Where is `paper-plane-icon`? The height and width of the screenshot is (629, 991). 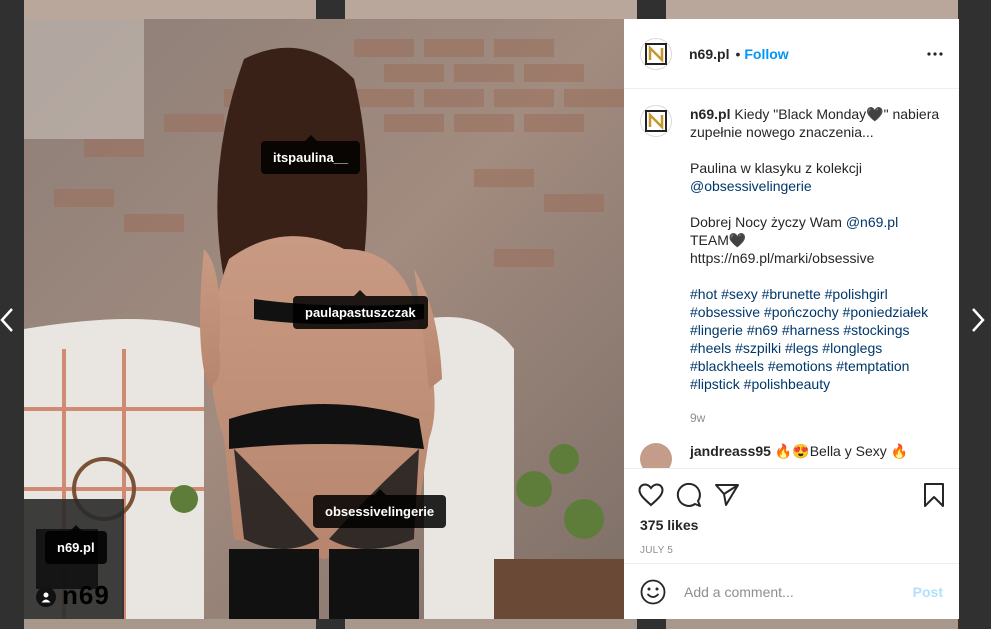 paper-plane-icon is located at coordinates (727, 495).